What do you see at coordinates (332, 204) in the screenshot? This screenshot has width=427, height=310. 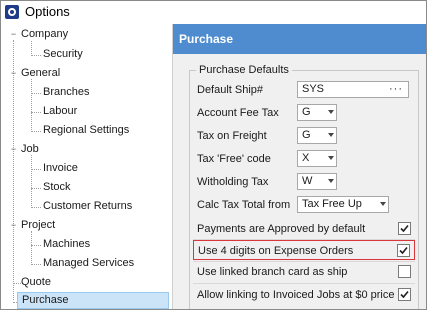 I see `calc-tax-total-value: Tax Free Up` at bounding box center [332, 204].